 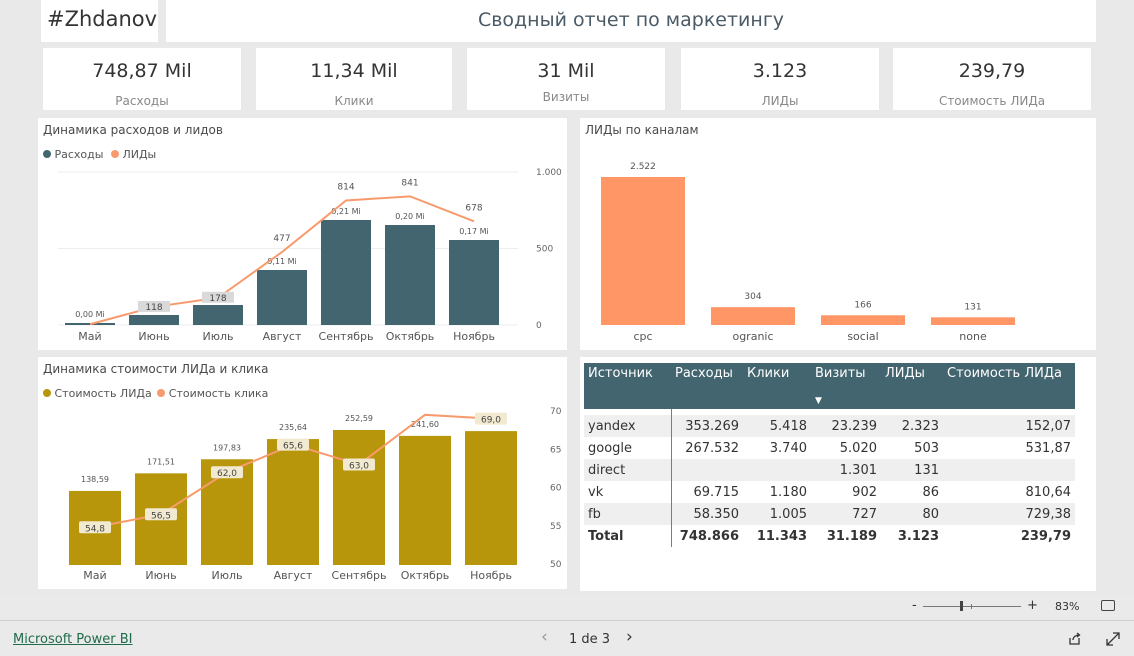 I want to click on bar-data-label: 235,64, so click(x=293, y=427).